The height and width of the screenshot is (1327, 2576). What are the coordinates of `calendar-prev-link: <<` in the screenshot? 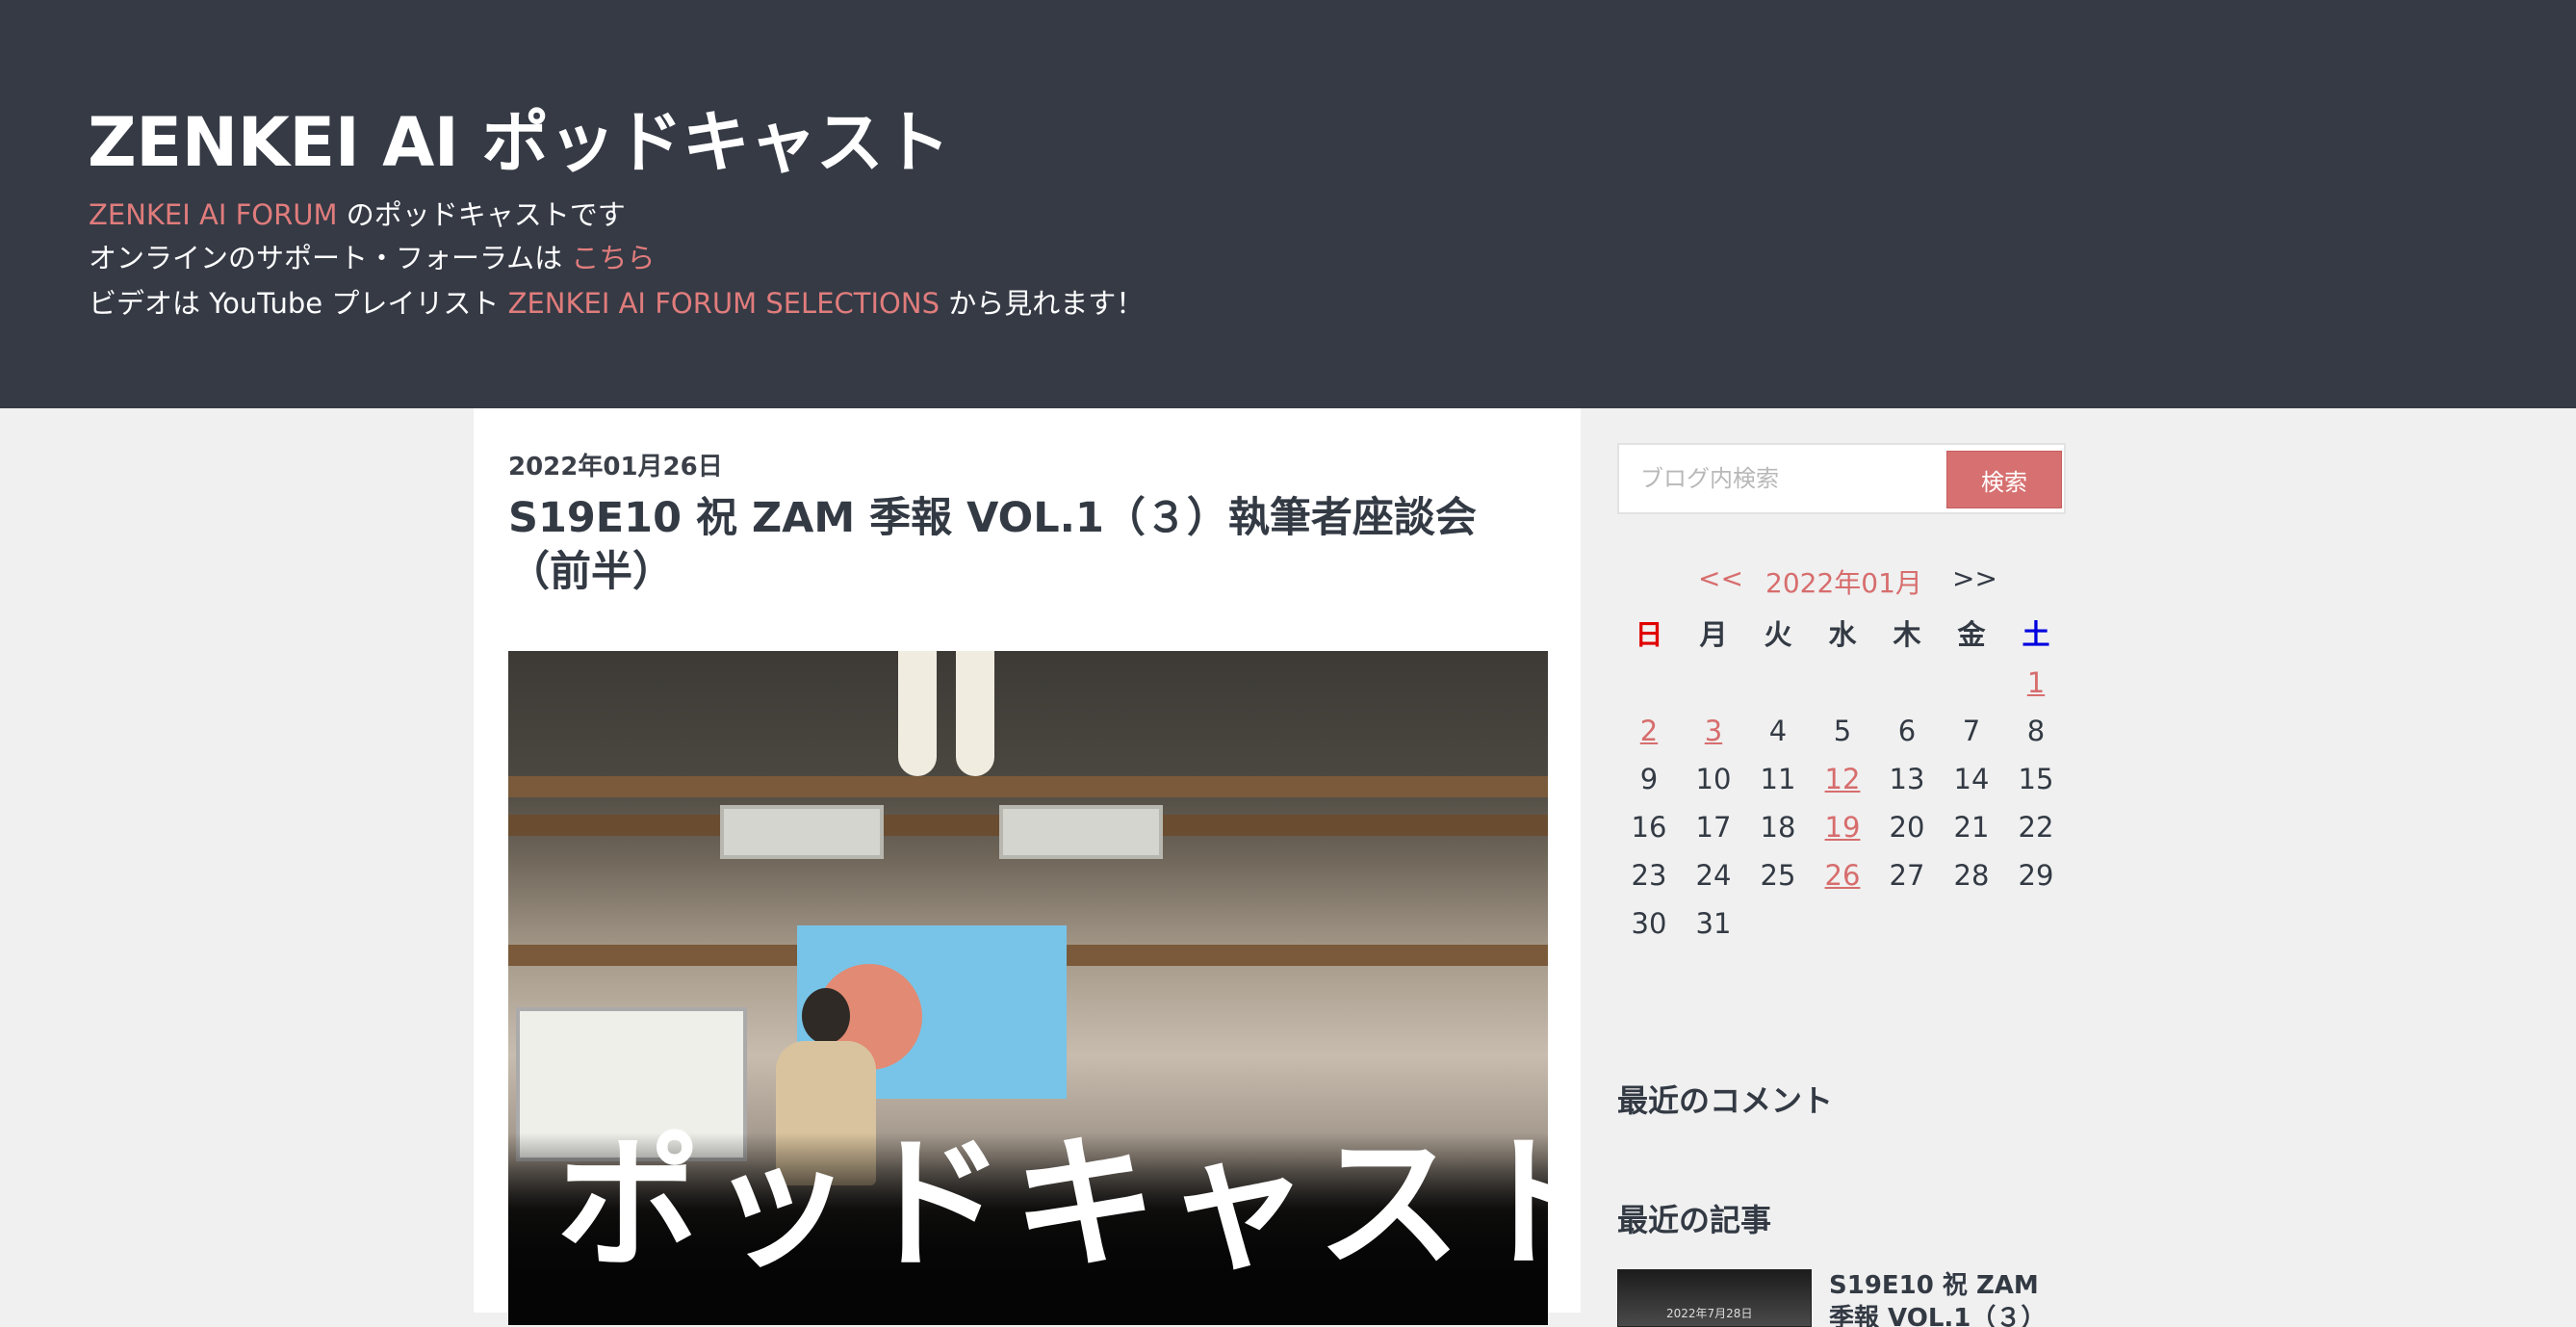 It's located at (1721, 578).